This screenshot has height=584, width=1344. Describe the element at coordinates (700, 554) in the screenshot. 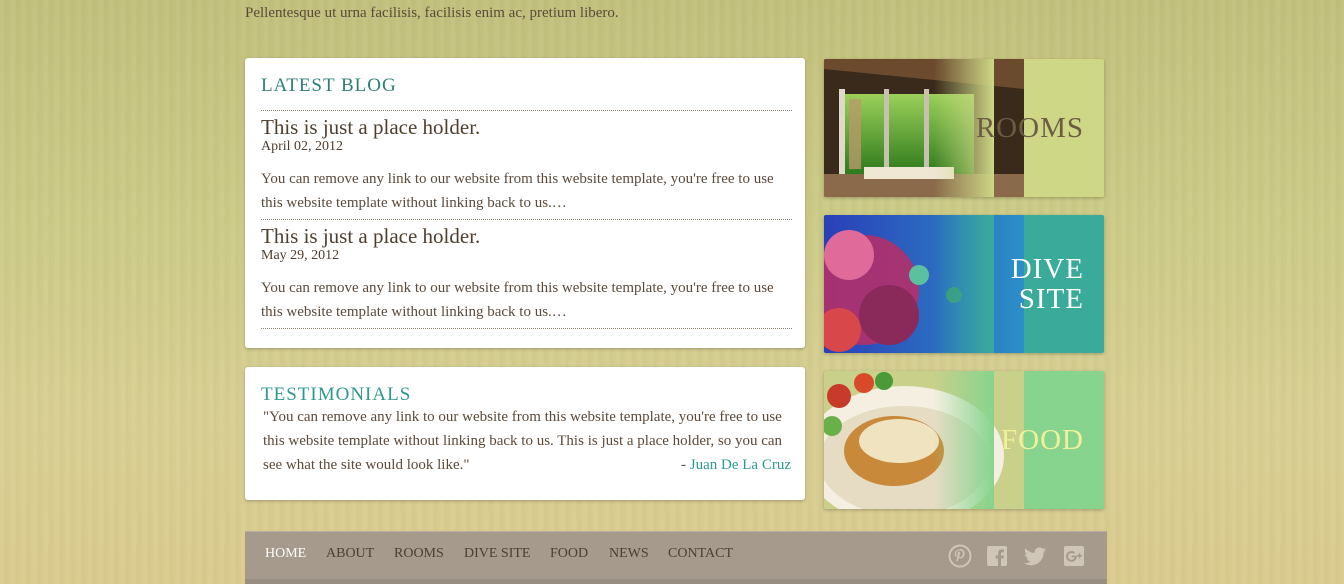

I see `nav-contact: CONTACT` at that location.